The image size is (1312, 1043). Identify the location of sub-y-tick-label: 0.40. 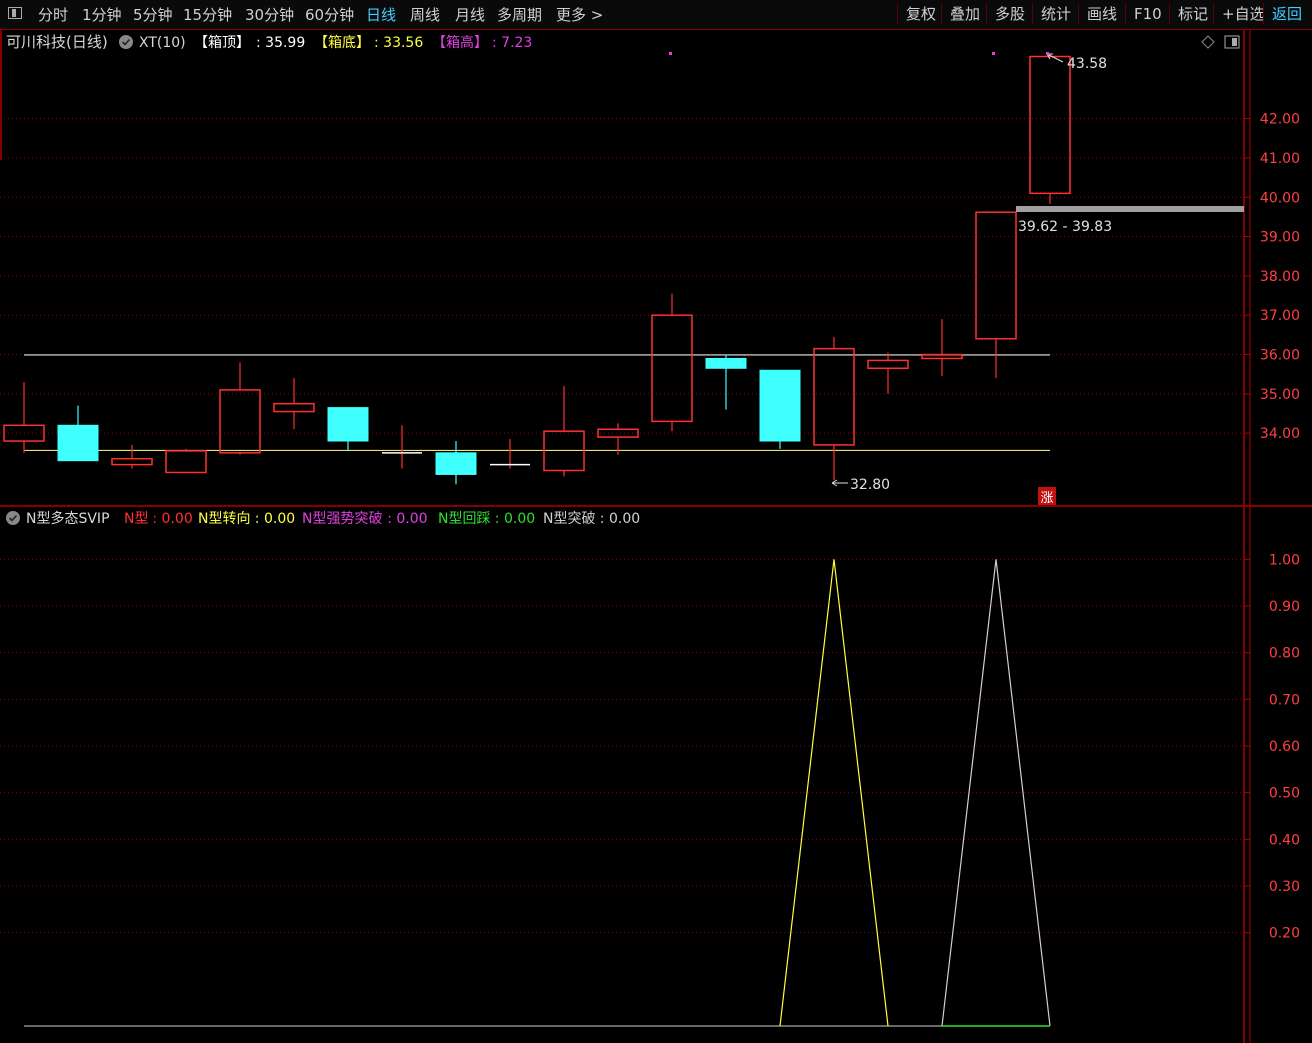
(1284, 840).